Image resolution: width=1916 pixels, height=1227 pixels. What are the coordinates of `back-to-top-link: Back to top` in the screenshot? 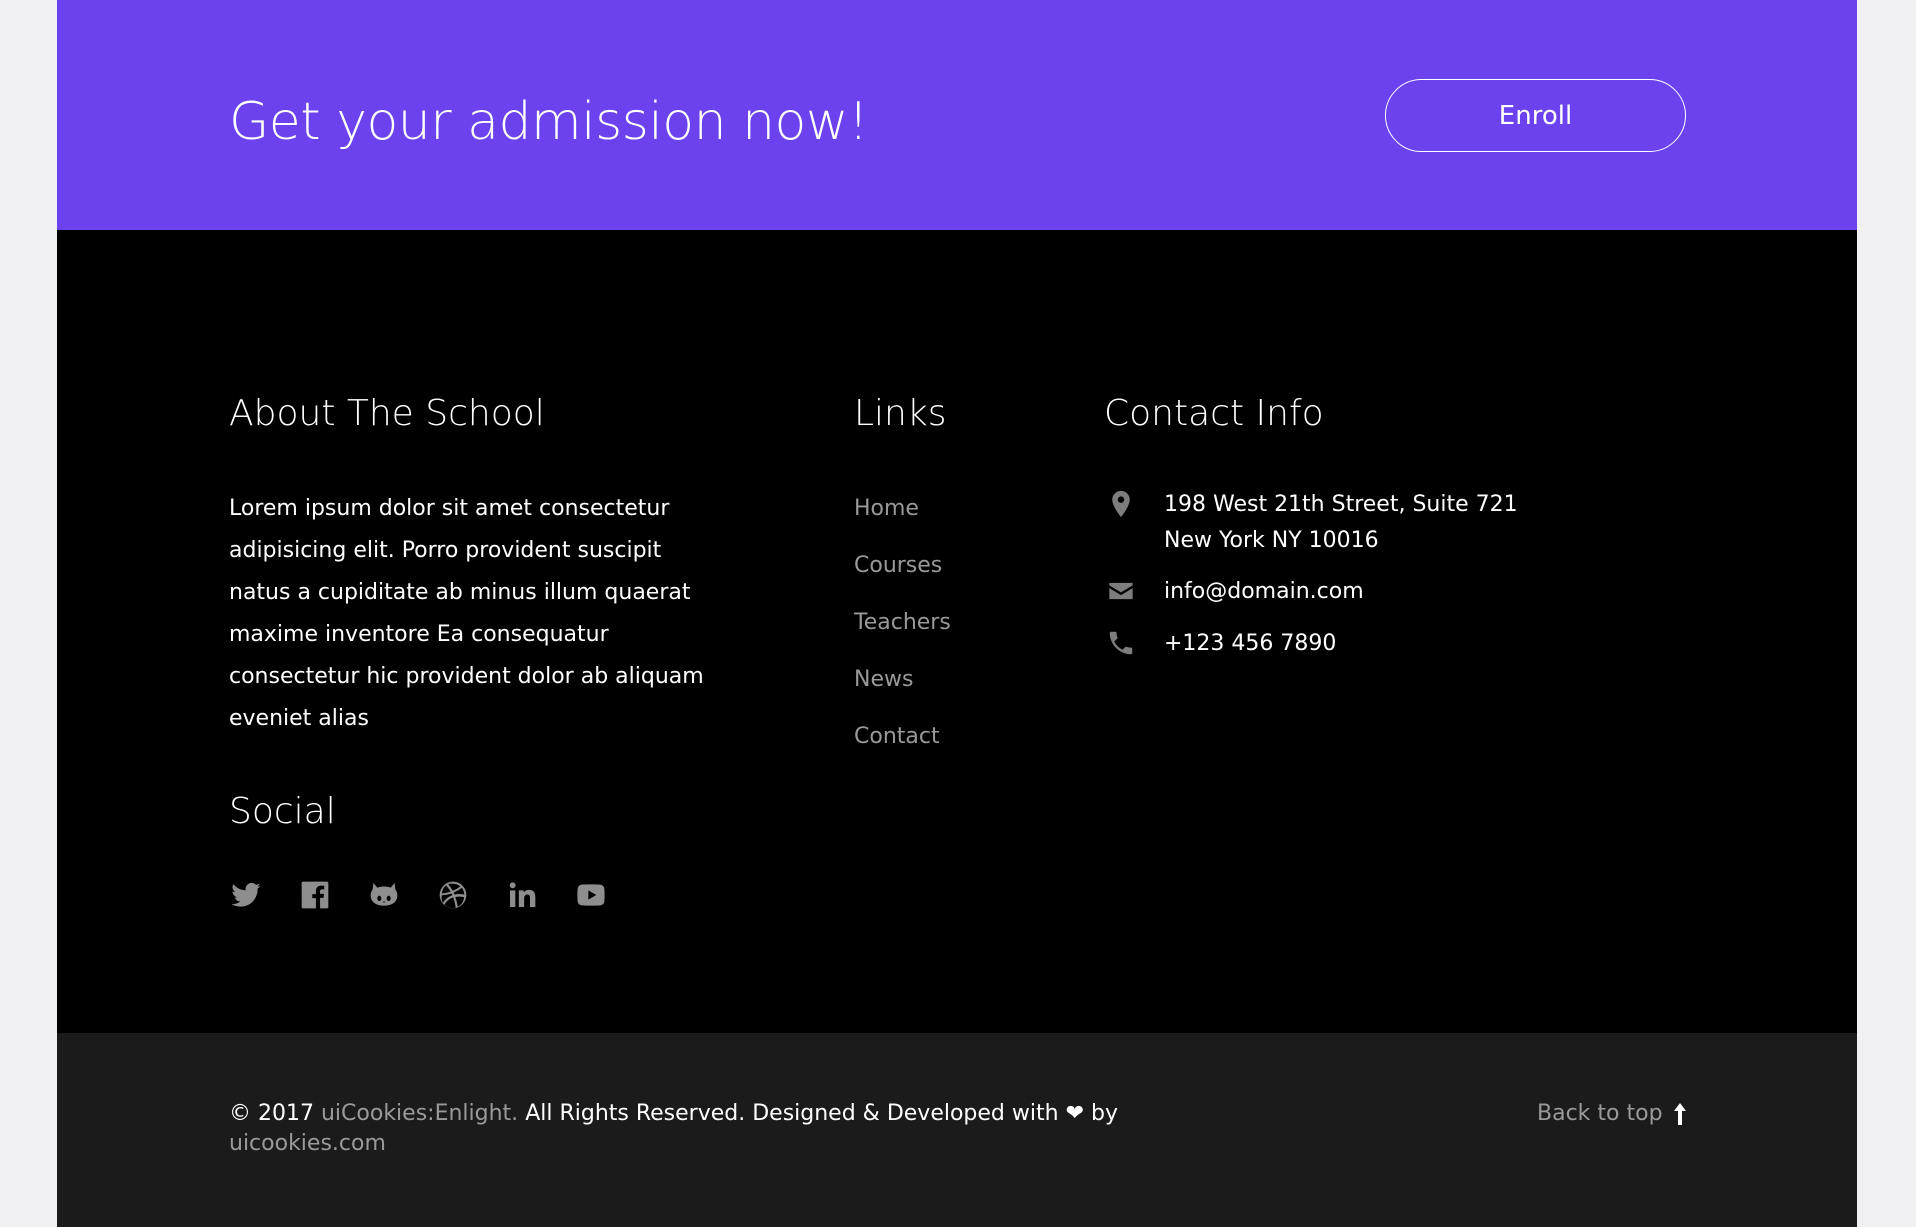 It's located at (1612, 1114).